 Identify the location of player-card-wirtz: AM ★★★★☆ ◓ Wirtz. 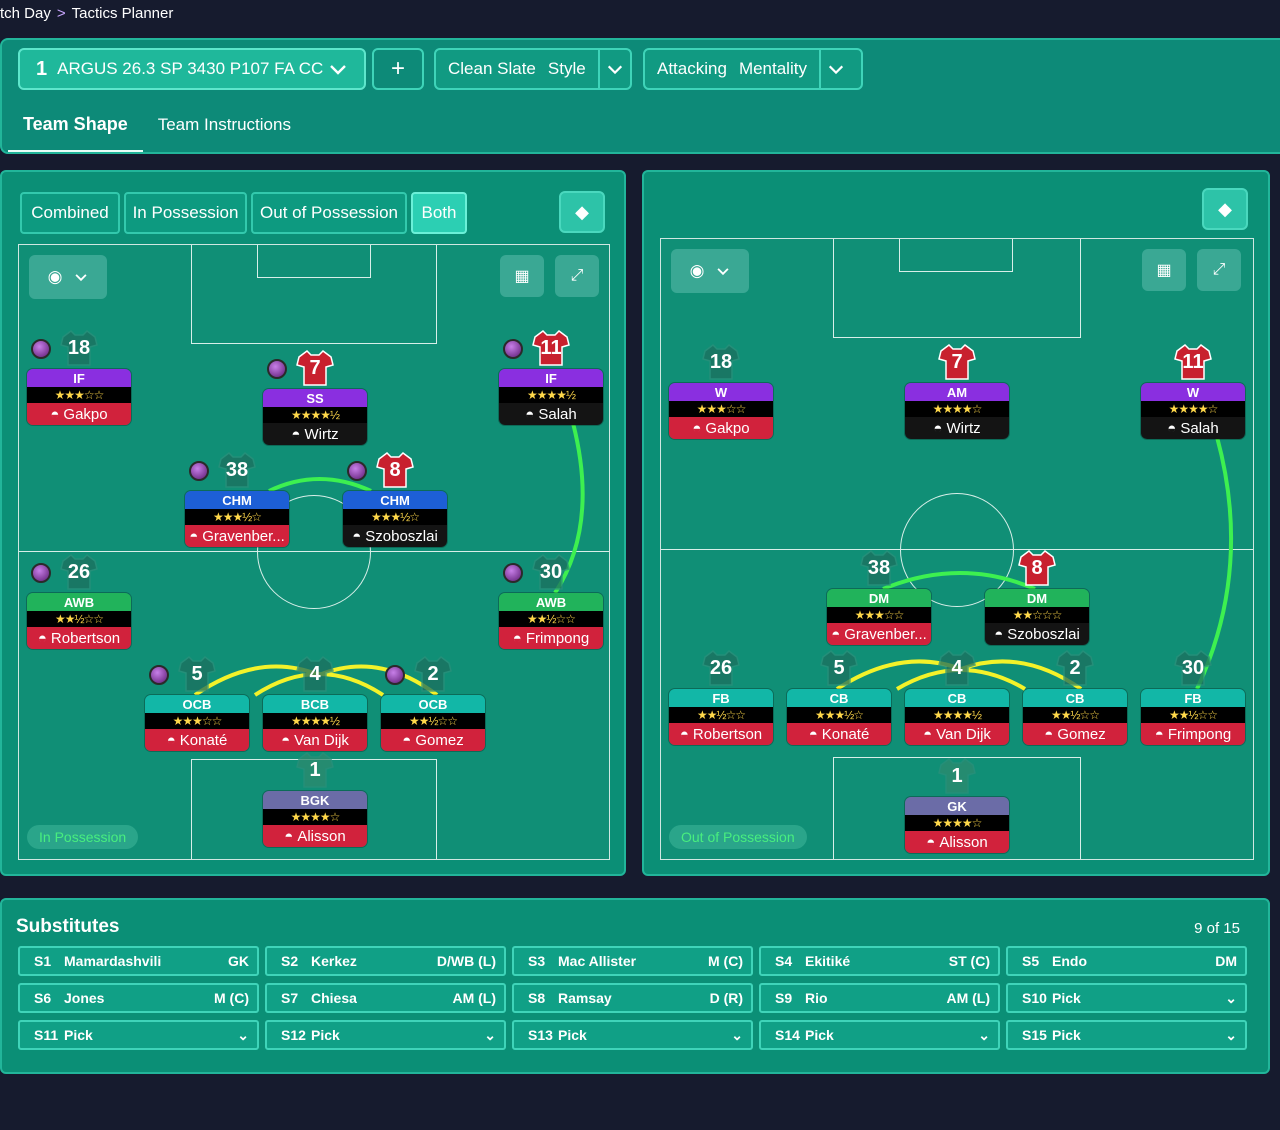
(957, 411).